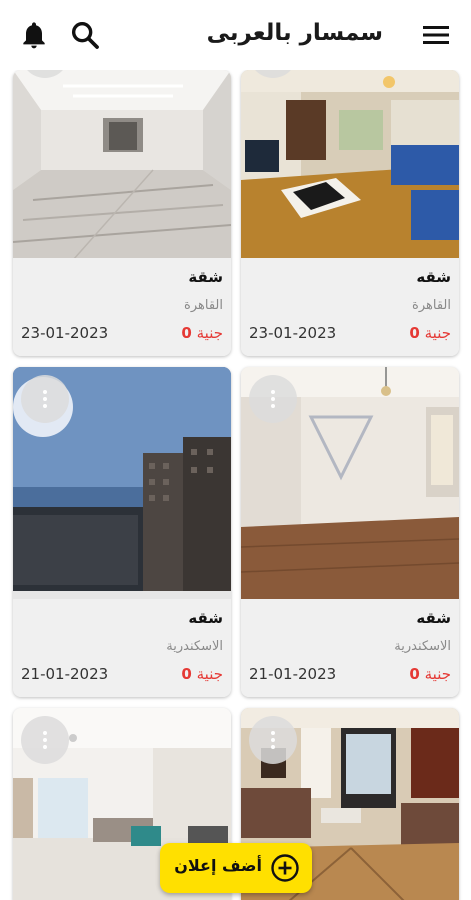  What do you see at coordinates (436, 35) in the screenshot?
I see `menu-icon` at bounding box center [436, 35].